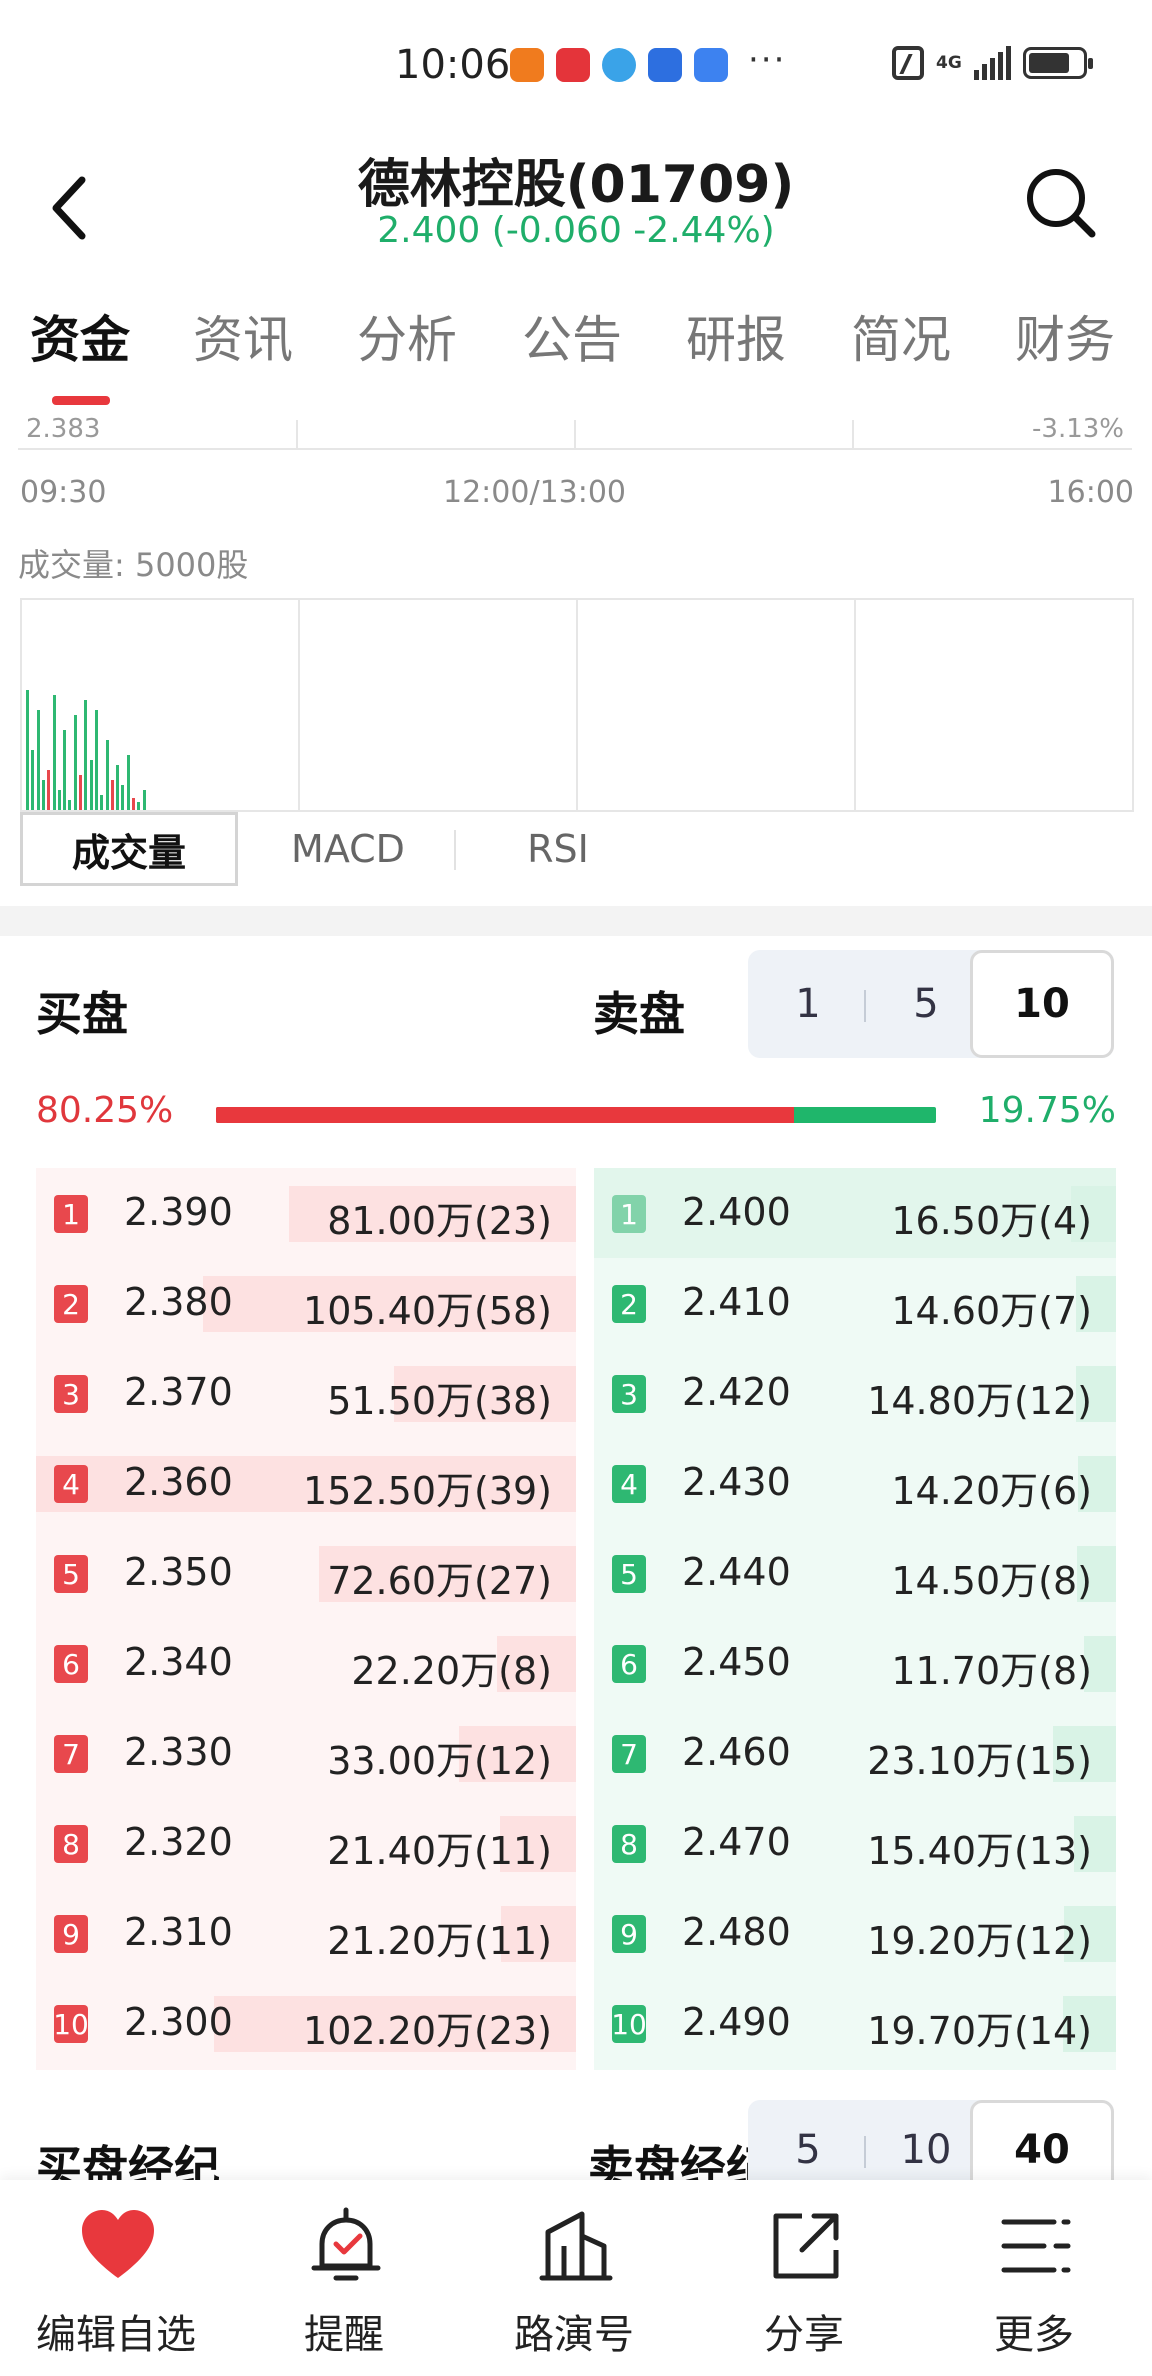 This screenshot has width=1152, height=2376. I want to click on bid-row: 3 2.370 51.50万(38), so click(306, 1393).